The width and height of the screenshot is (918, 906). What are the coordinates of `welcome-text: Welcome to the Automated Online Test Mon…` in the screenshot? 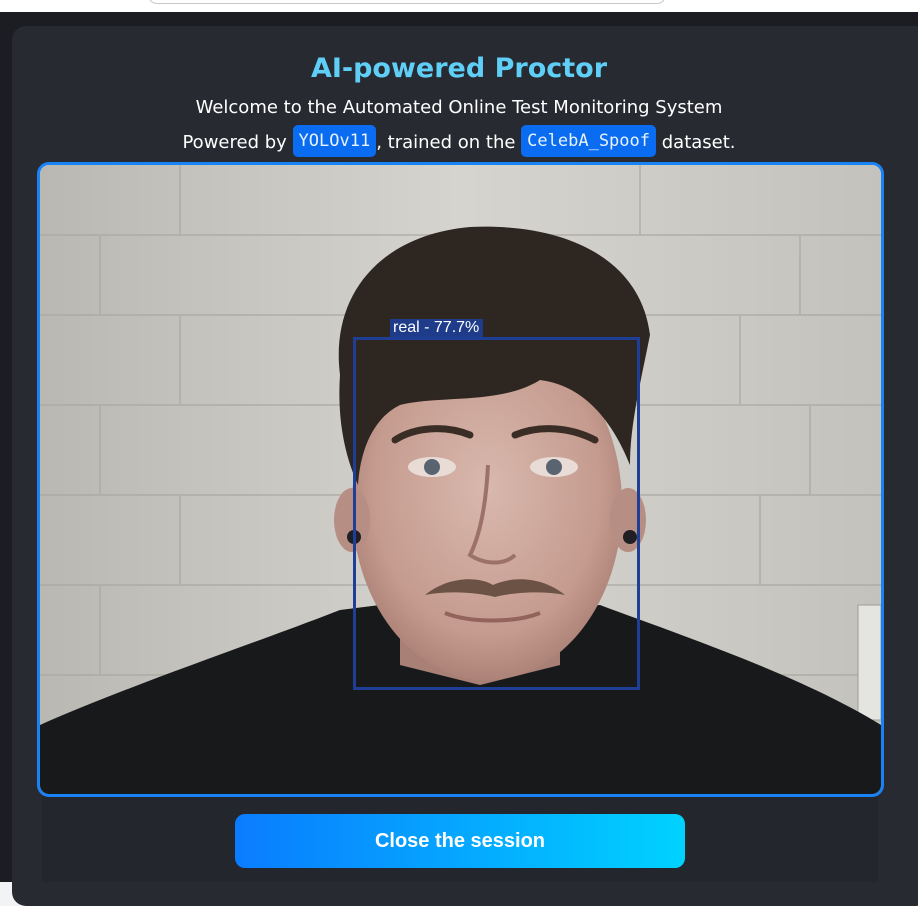 It's located at (459, 107).